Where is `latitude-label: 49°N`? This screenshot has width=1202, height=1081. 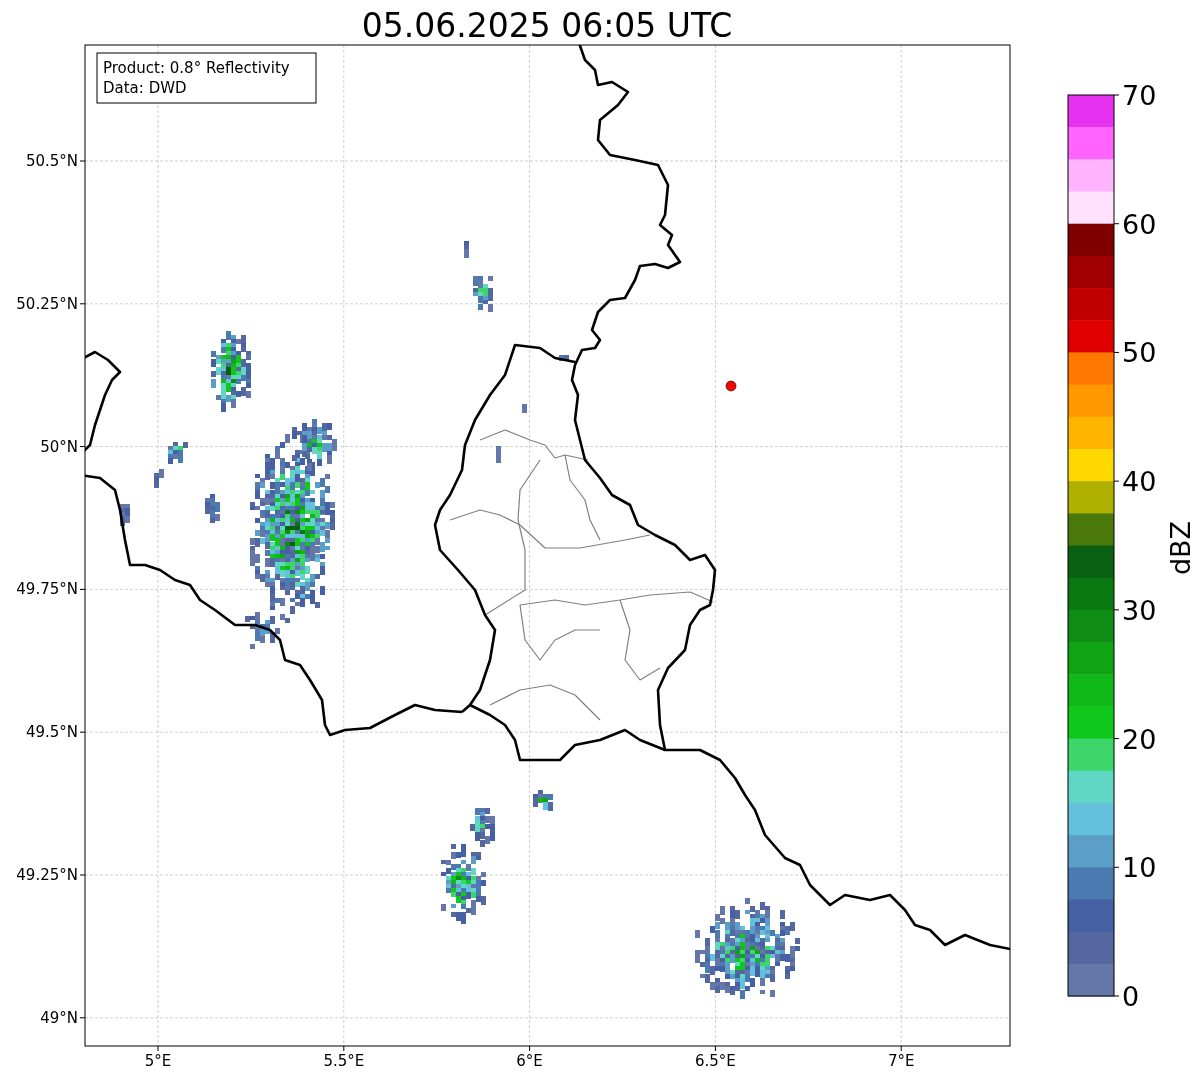
latitude-label: 49°N is located at coordinates (59, 1017).